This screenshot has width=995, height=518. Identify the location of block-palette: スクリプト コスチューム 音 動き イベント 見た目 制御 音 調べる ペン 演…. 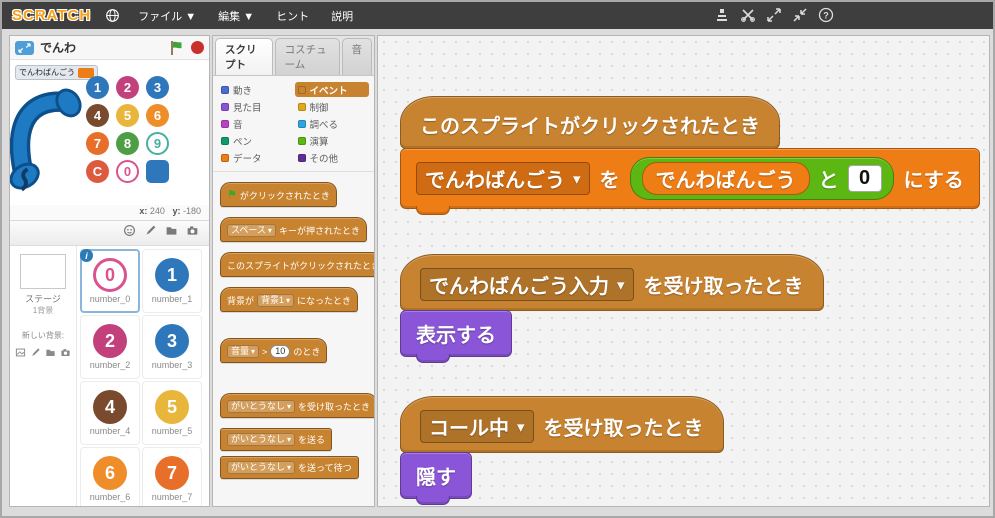
(293, 271).